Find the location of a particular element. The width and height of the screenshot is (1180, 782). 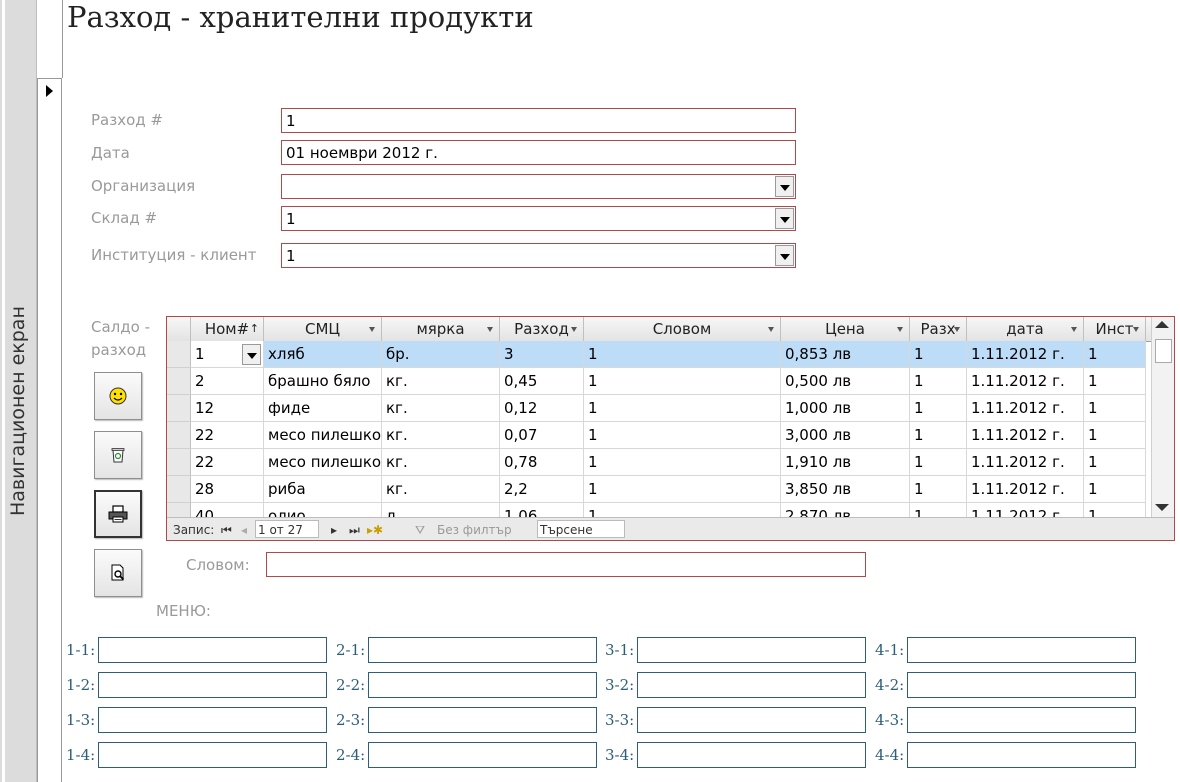

table-cell: 3,850 лв is located at coordinates (845, 489).